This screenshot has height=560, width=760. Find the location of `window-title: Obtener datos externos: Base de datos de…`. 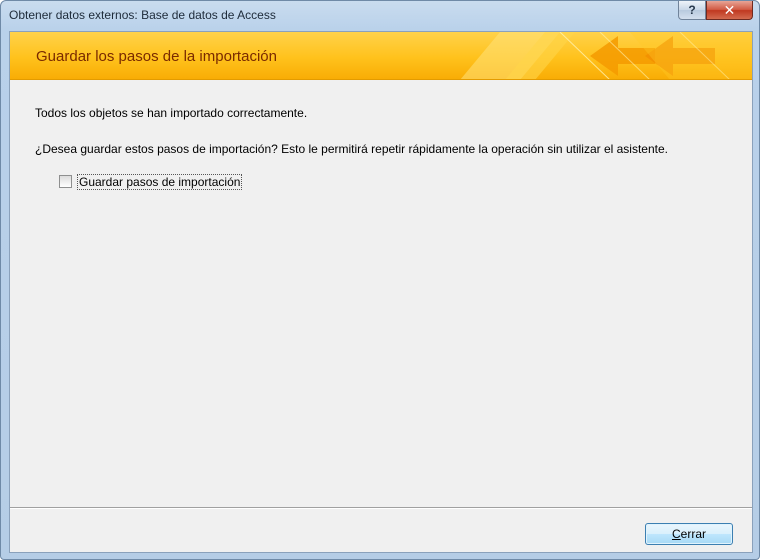

window-title: Obtener datos externos: Base de datos de… is located at coordinates (142, 15).